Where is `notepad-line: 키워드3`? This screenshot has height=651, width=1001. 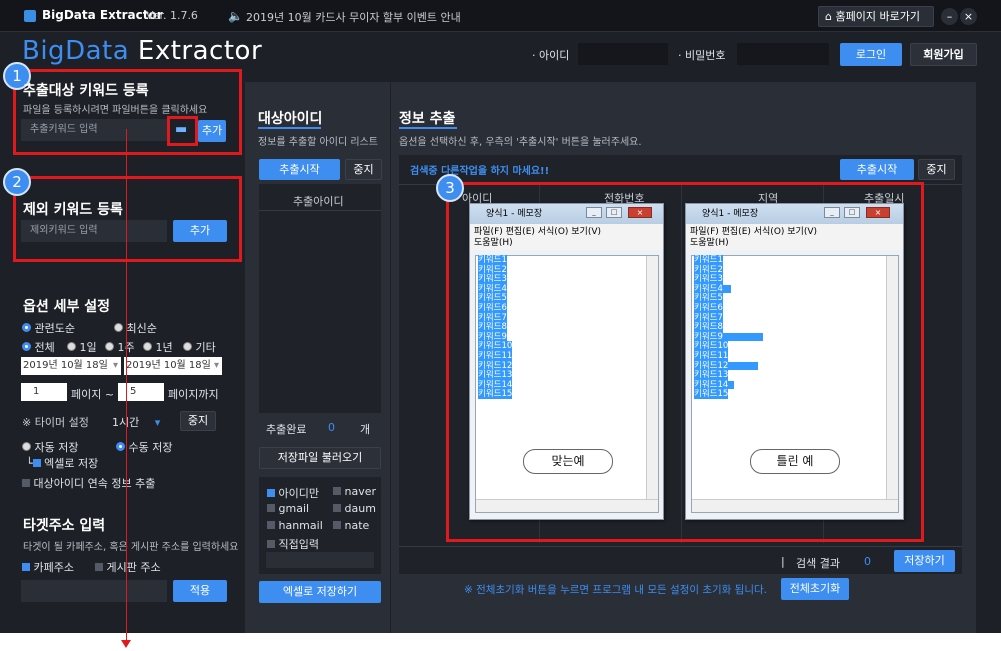 notepad-line: 키워드3 is located at coordinates (708, 279).